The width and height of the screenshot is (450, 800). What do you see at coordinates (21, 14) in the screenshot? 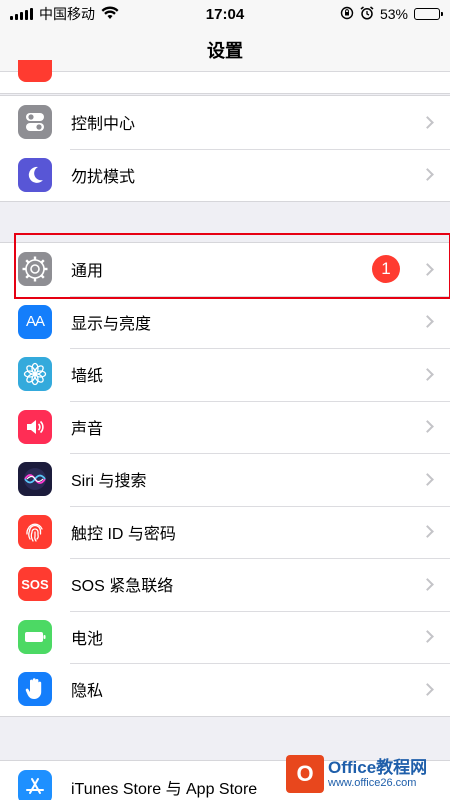
I see `signal-icon` at bounding box center [21, 14].